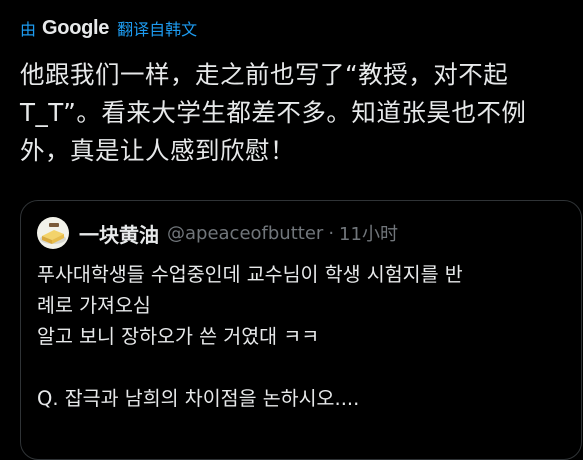 The width and height of the screenshot is (583, 460). What do you see at coordinates (76, 27) in the screenshot?
I see `google-logo: Google` at bounding box center [76, 27].